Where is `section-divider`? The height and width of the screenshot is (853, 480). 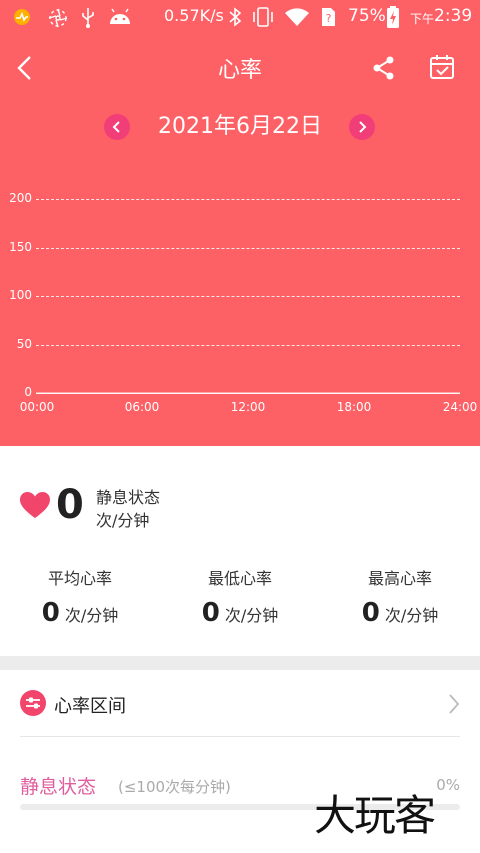 section-divider is located at coordinates (240, 663).